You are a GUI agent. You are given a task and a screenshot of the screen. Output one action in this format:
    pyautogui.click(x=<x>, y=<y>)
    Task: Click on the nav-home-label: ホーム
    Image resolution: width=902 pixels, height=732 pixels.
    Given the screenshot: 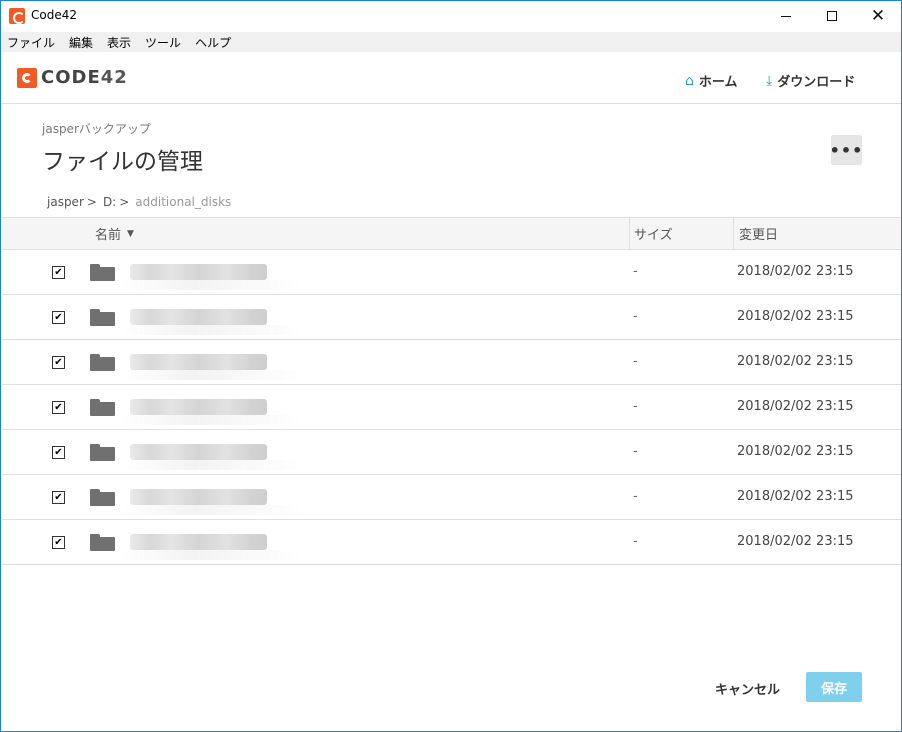 What is the action you would take?
    pyautogui.click(x=718, y=82)
    